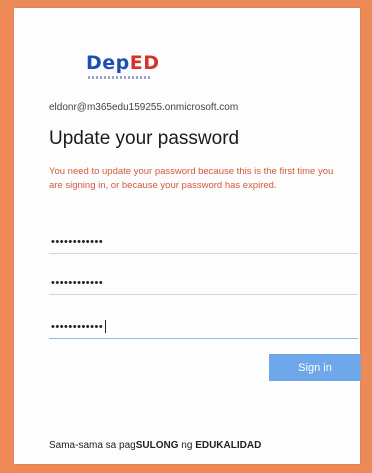 Image resolution: width=372 pixels, height=473 pixels. I want to click on footer-tagline: Sama-sama sa pagSULONG ng EDUKALIDAD, so click(155, 445).